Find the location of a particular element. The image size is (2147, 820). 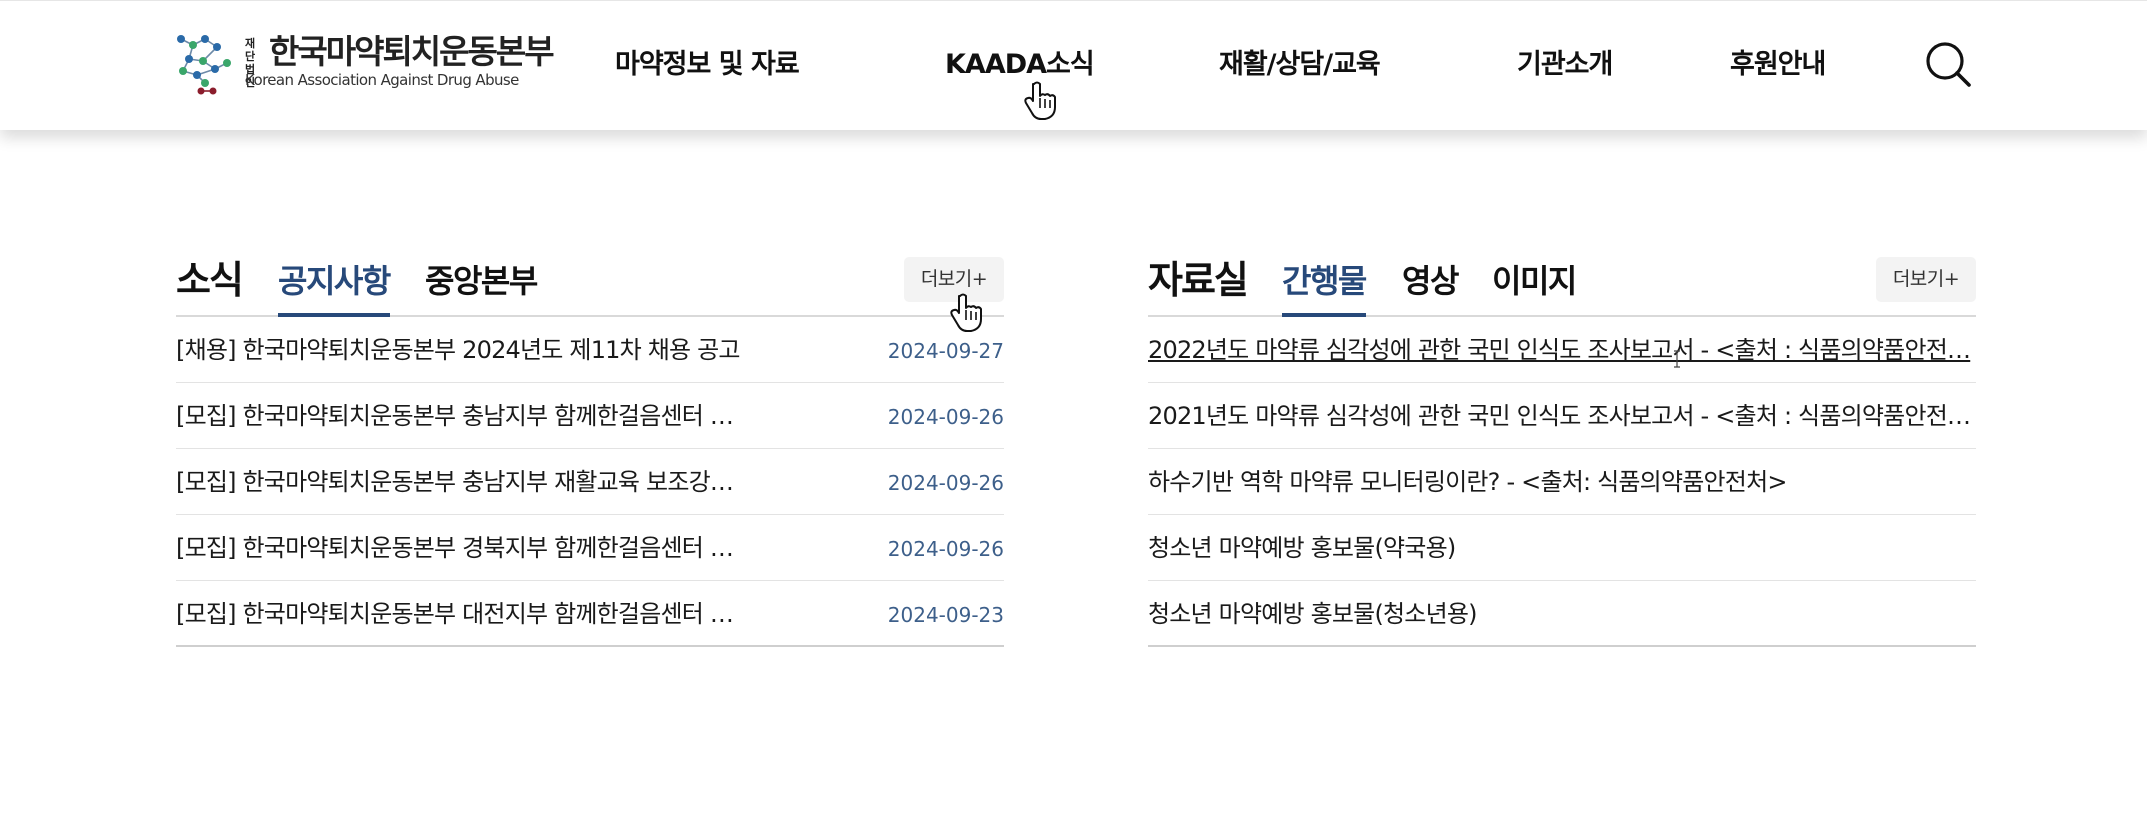

nav-donation: 후원안내 is located at coordinates (1778, 65).